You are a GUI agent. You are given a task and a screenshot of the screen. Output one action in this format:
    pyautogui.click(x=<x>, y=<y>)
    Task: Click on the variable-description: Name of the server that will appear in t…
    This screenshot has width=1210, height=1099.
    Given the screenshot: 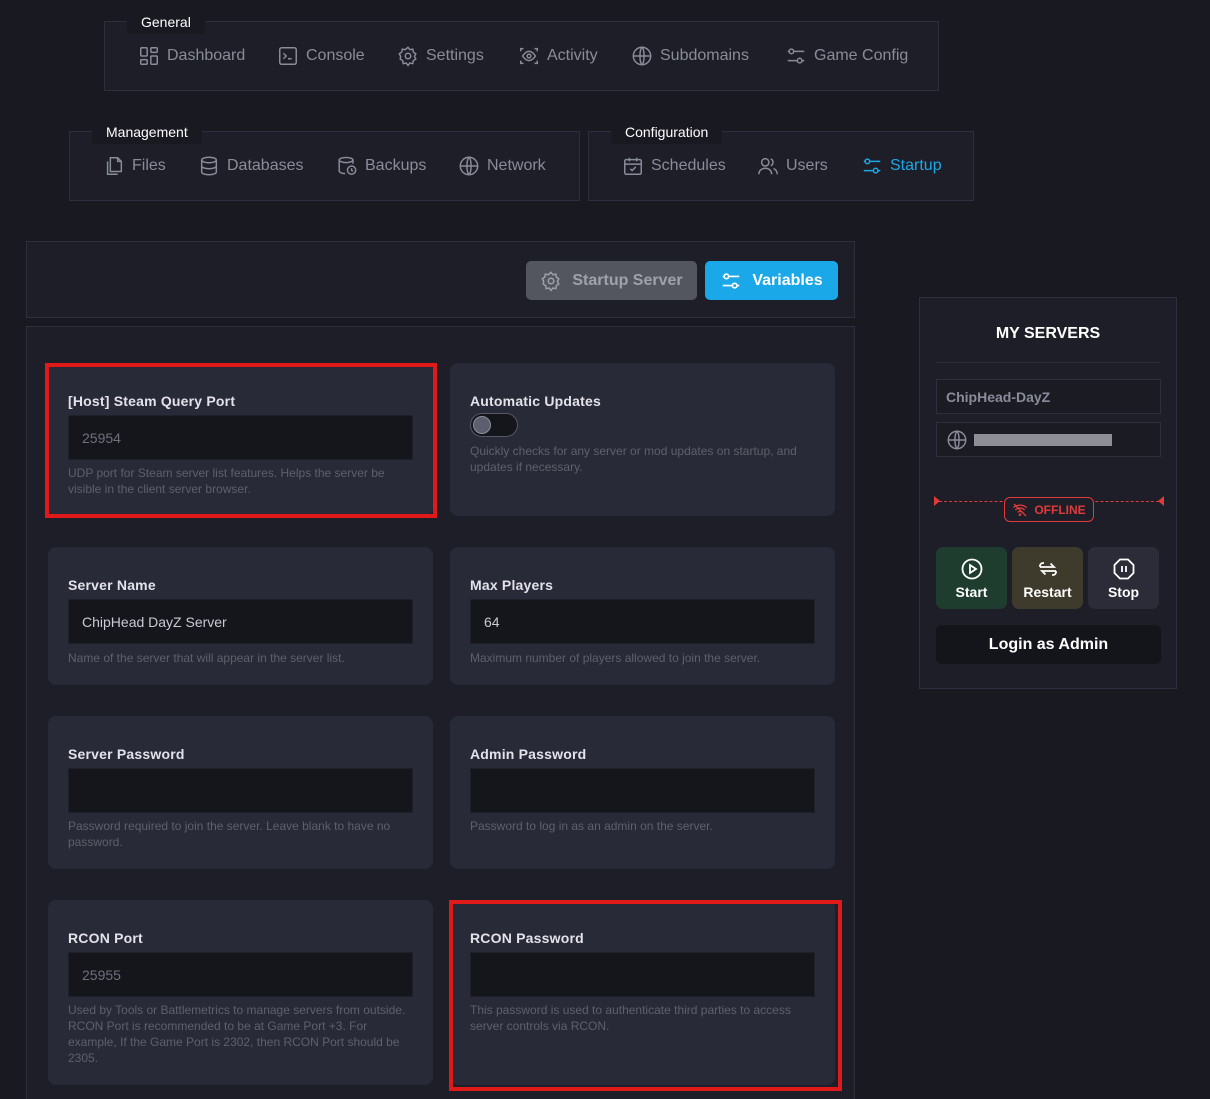 What is the action you would take?
    pyautogui.click(x=206, y=658)
    